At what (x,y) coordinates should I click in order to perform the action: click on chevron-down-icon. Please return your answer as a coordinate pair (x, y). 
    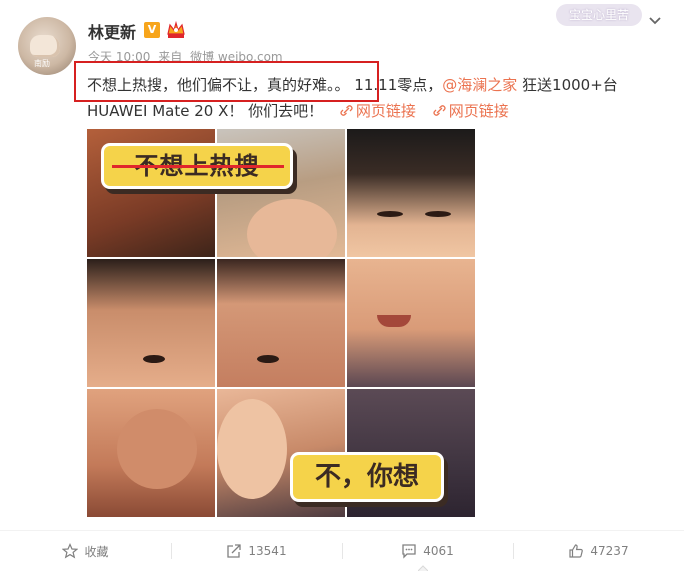
    Looking at the image, I should click on (655, 21).